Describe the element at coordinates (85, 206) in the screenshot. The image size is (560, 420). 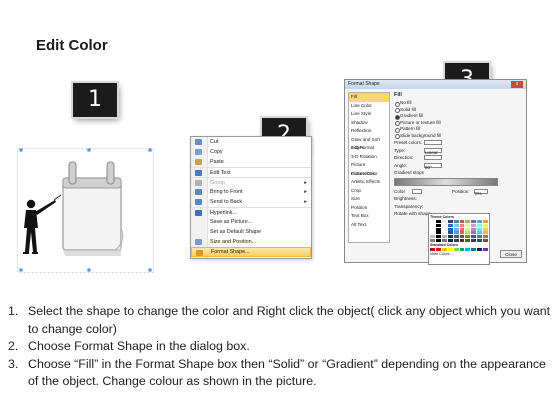
I see `selected-shape-illustration` at that location.